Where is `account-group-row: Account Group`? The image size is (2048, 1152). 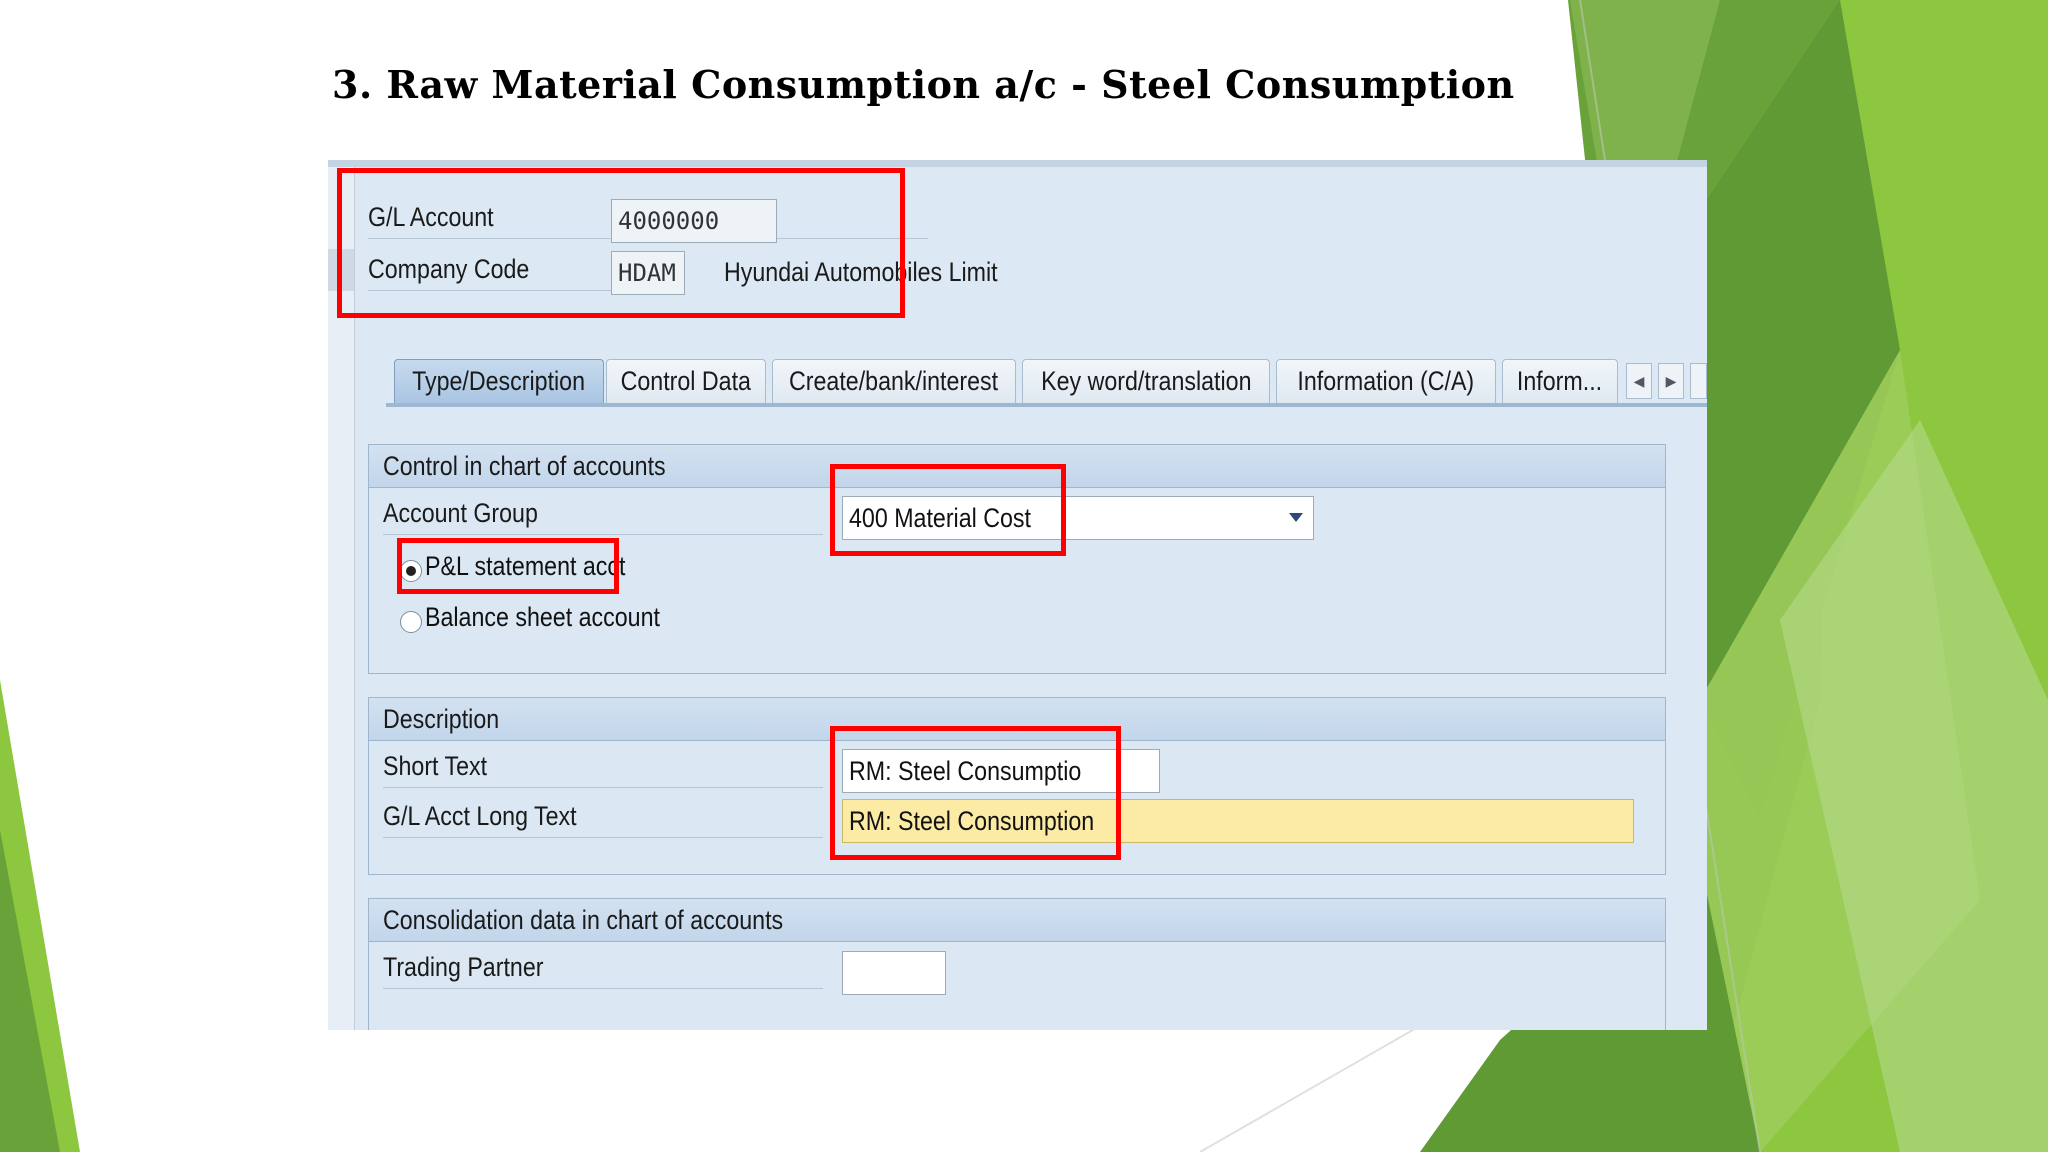
account-group-row: Account Group is located at coordinates (608, 513).